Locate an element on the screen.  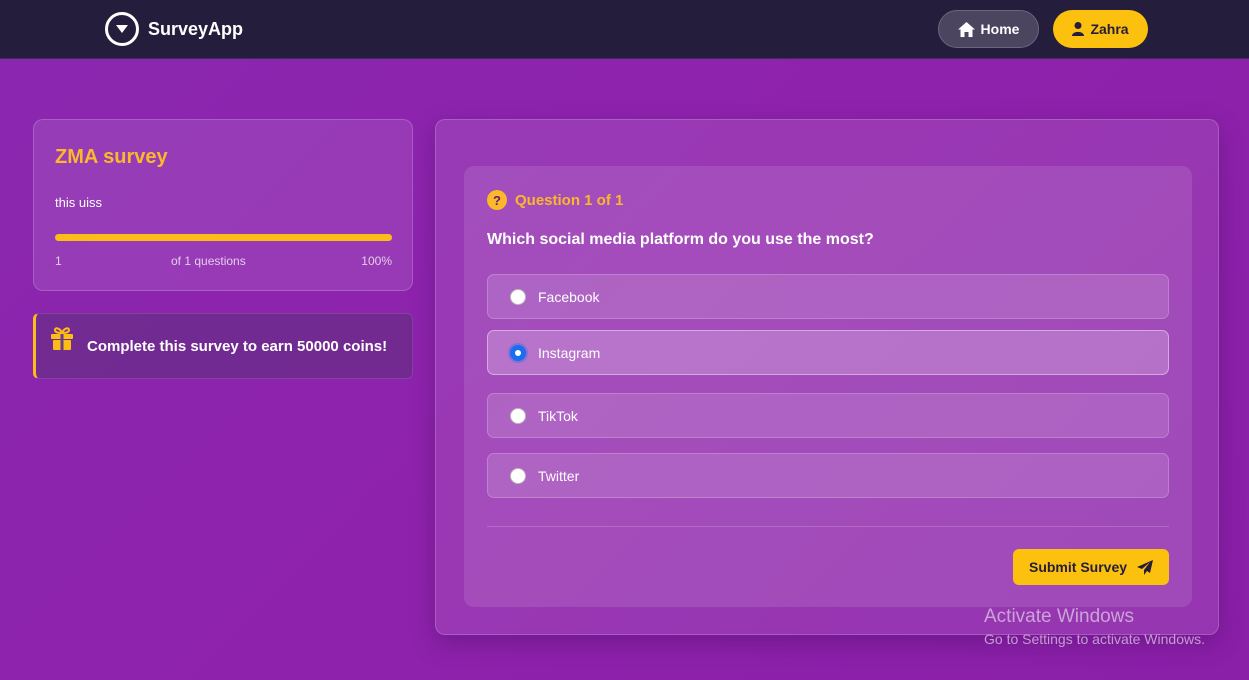
home-button: Home is located at coordinates (988, 29).